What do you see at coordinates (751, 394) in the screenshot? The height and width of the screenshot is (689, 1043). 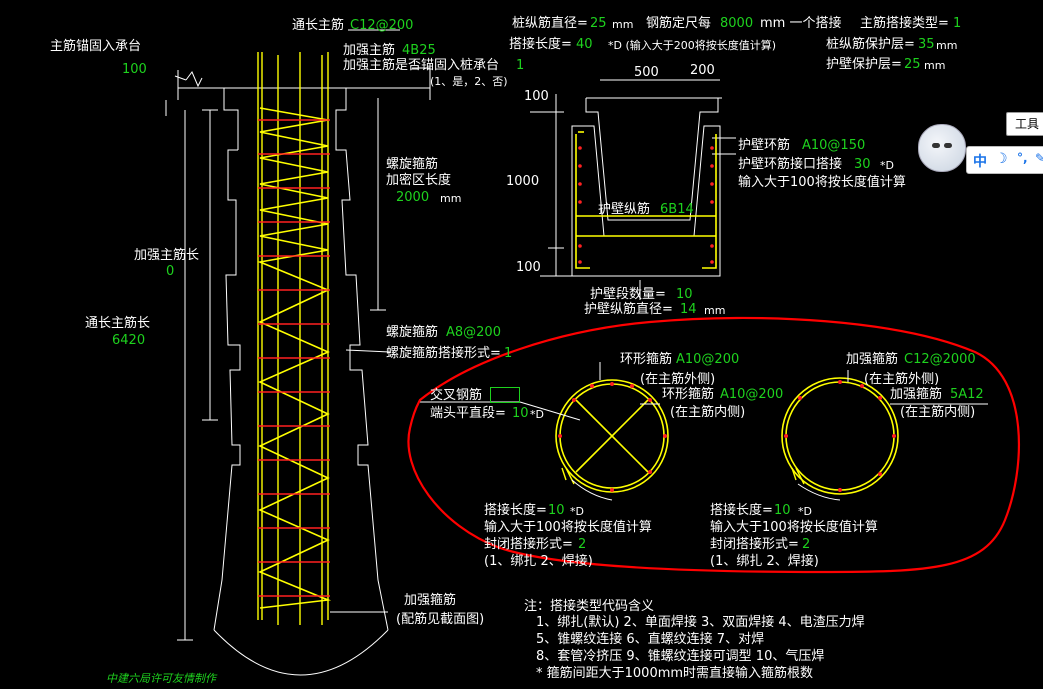 I see `ring-inner-value: A10@200` at bounding box center [751, 394].